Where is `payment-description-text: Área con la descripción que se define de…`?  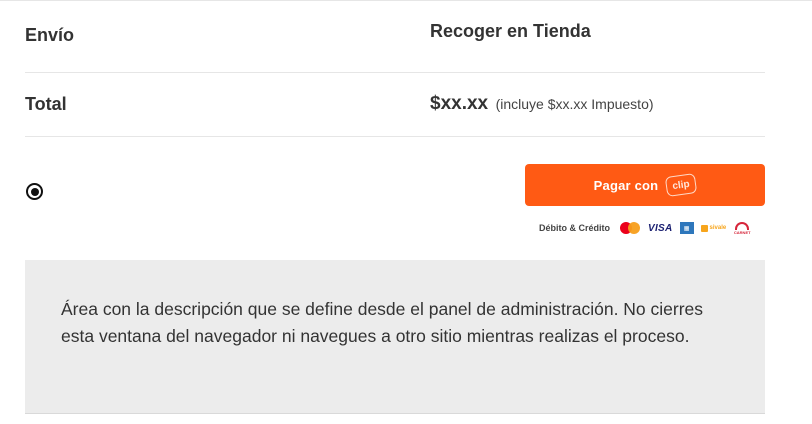
payment-description-text: Área con la descripción que se define de… is located at coordinates (382, 322).